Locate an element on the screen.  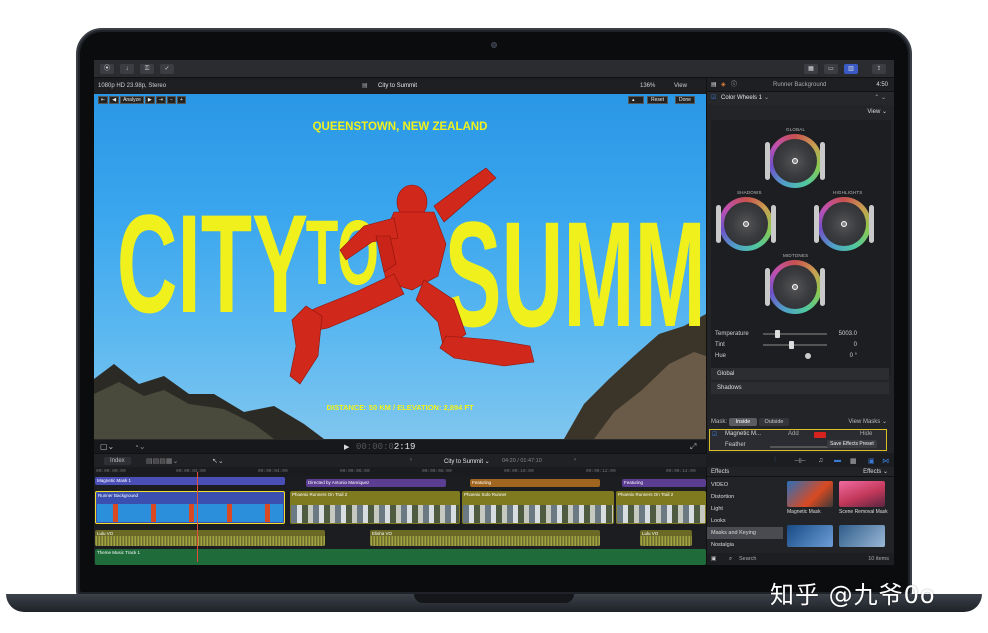
midtones-wheel-puck is located at coordinates (795, 287).